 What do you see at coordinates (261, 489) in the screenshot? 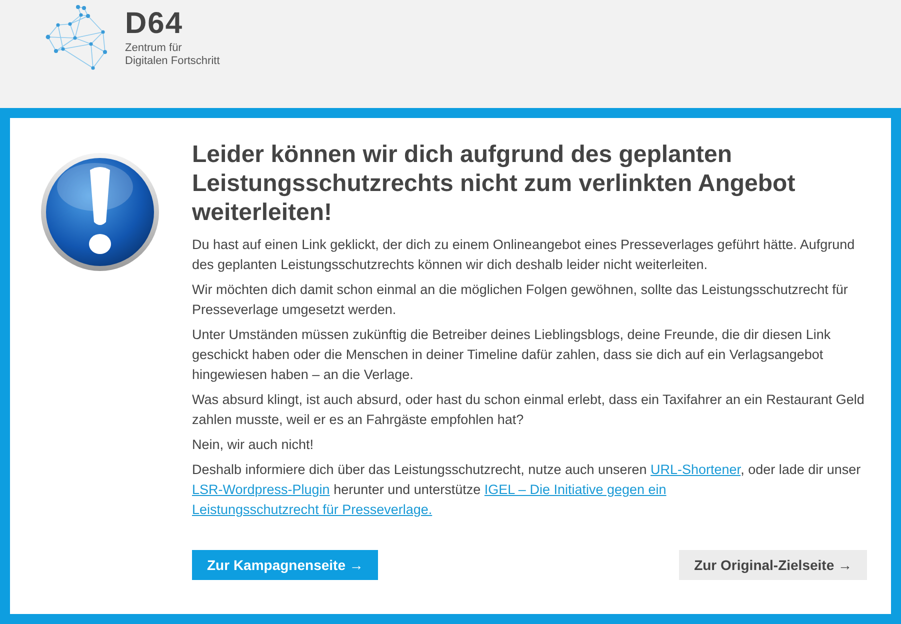
I see `text-link: LSR-Wordpress-Plugin` at bounding box center [261, 489].